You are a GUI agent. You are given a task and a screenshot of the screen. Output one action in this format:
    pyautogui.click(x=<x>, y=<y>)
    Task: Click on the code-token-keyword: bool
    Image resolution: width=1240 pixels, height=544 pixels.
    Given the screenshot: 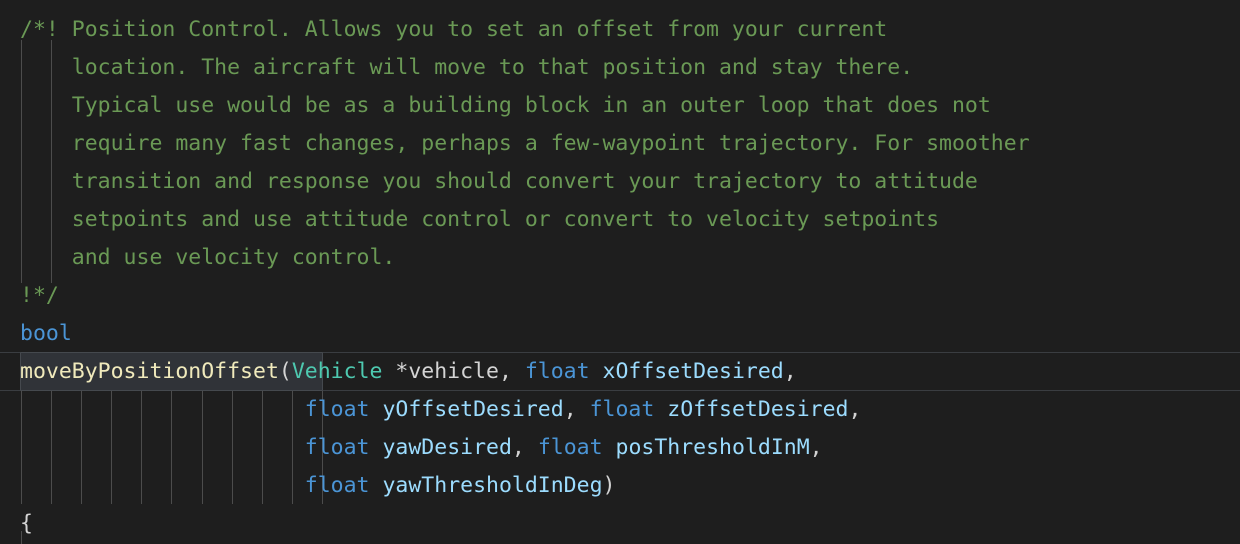 What is the action you would take?
    pyautogui.click(x=46, y=333)
    